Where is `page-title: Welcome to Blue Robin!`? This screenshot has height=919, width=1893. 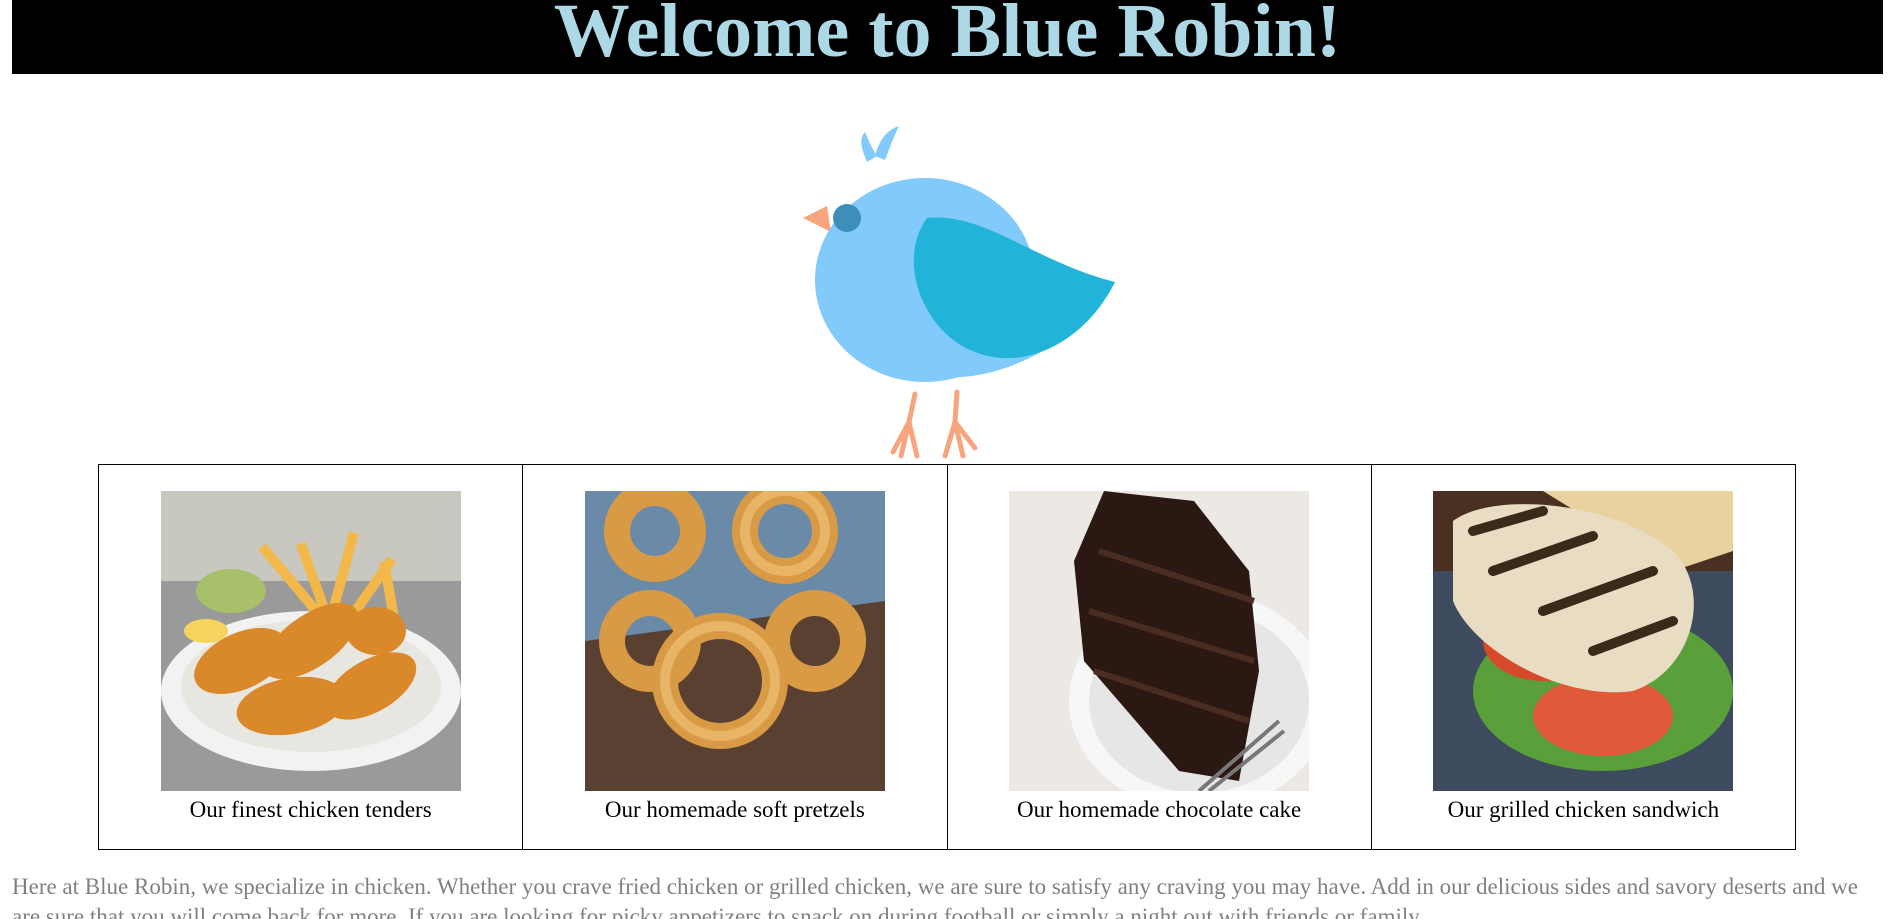
page-title: Welcome to Blue Robin! is located at coordinates (947, 36).